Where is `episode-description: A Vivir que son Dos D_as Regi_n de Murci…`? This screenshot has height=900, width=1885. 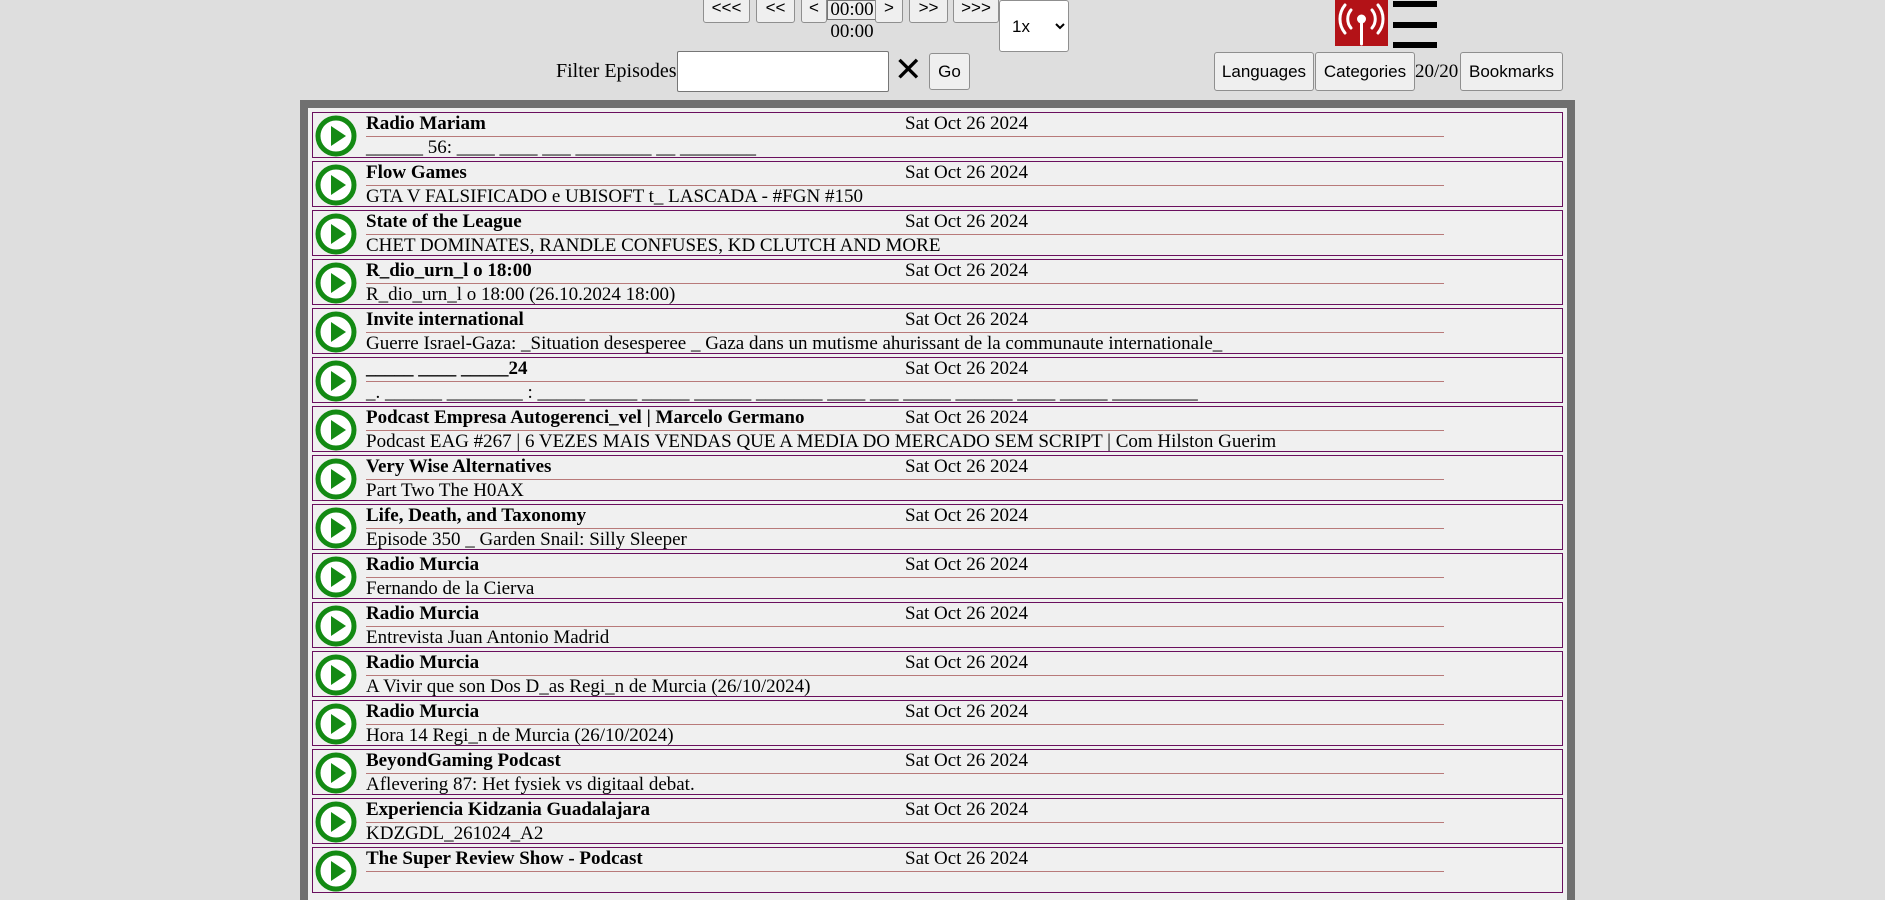
episode-description: A Vivir que son Dos D_as Regi_n de Murci… is located at coordinates (588, 687).